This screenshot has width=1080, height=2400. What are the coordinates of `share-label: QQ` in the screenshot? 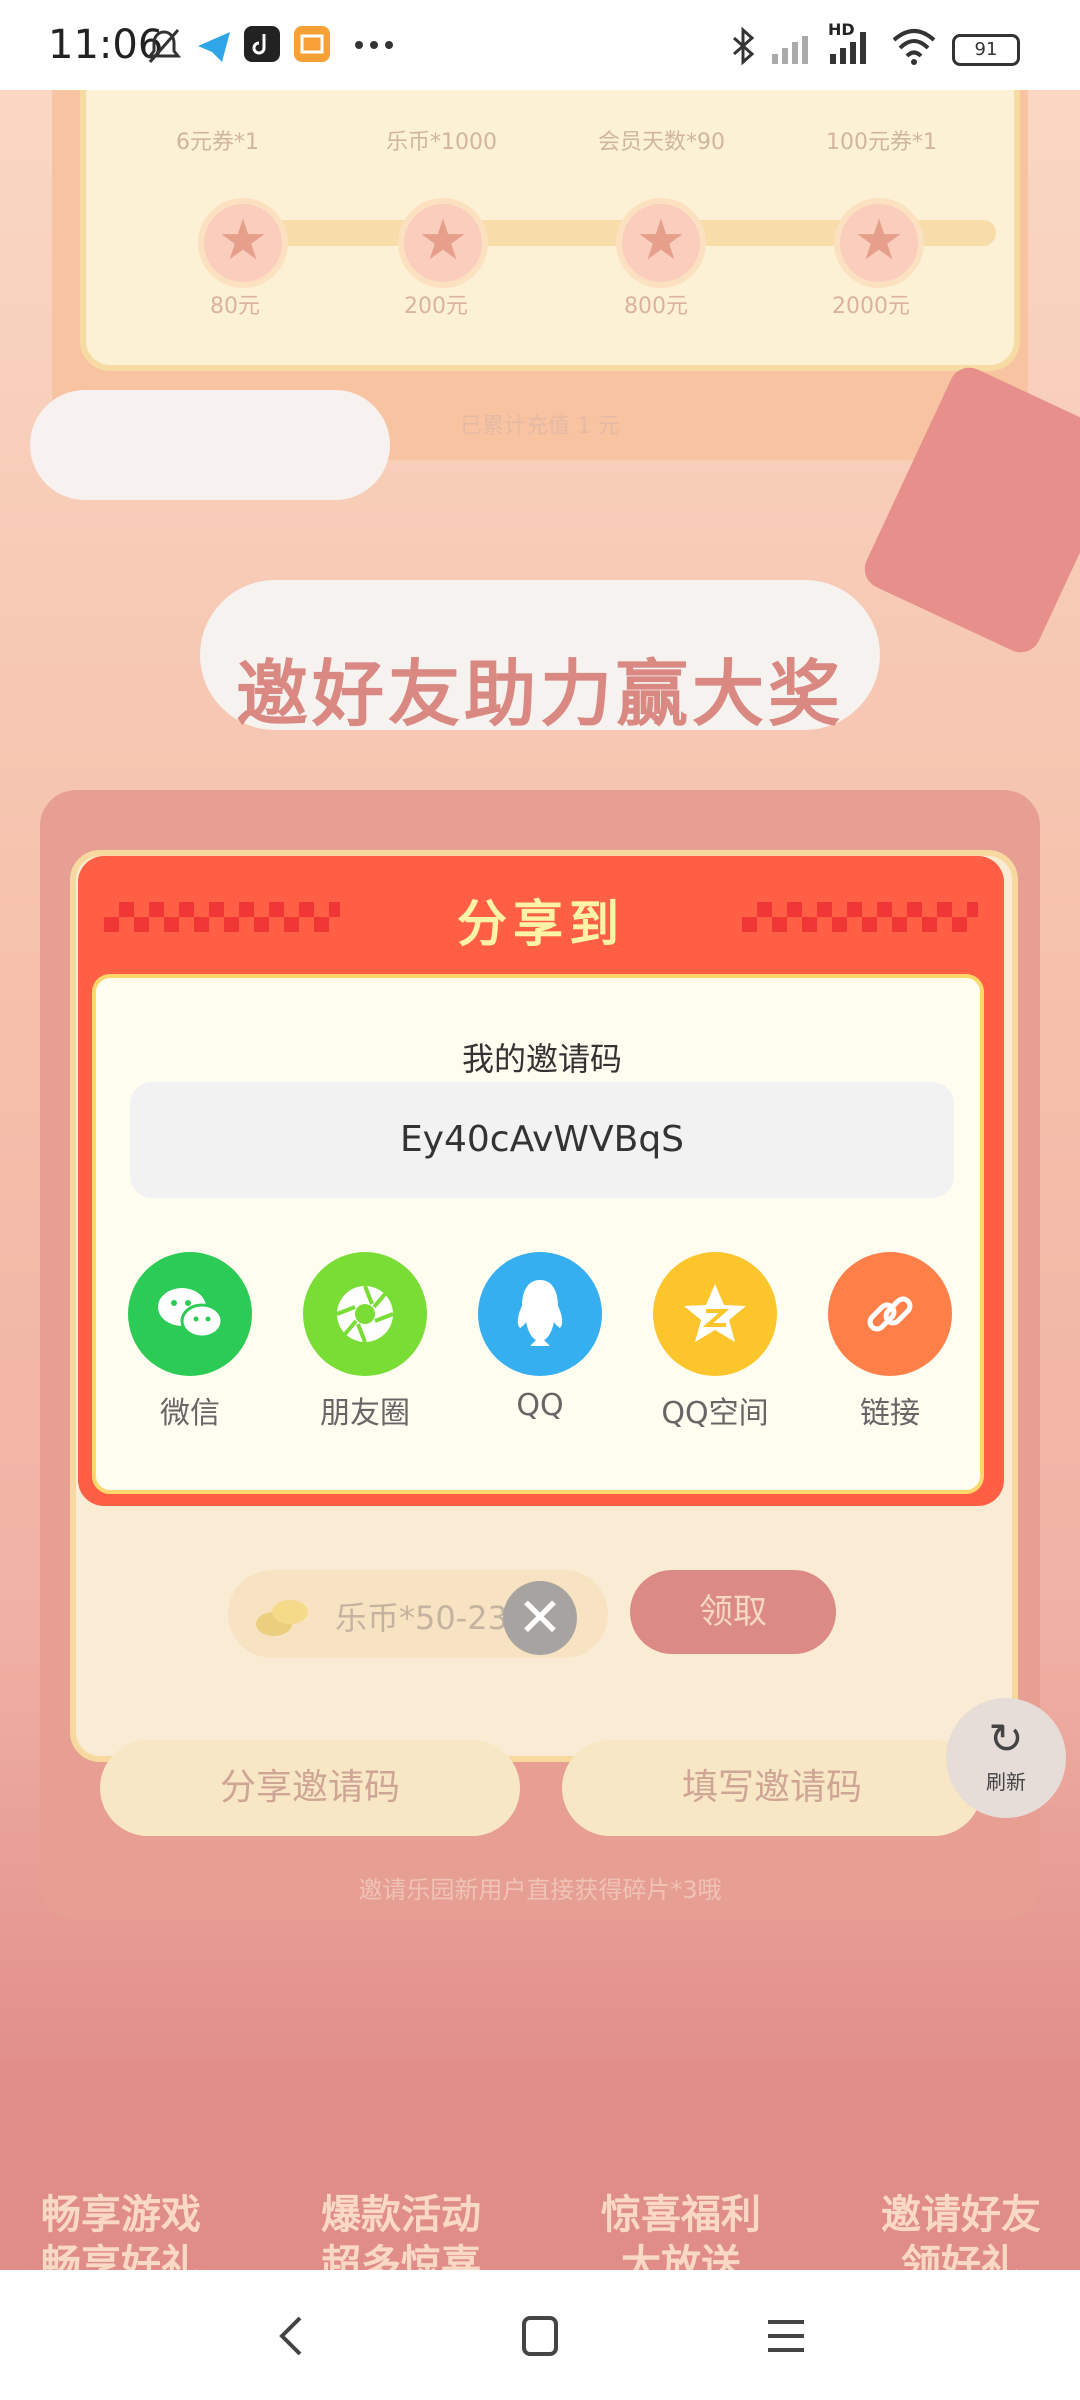 It's located at (540, 1405).